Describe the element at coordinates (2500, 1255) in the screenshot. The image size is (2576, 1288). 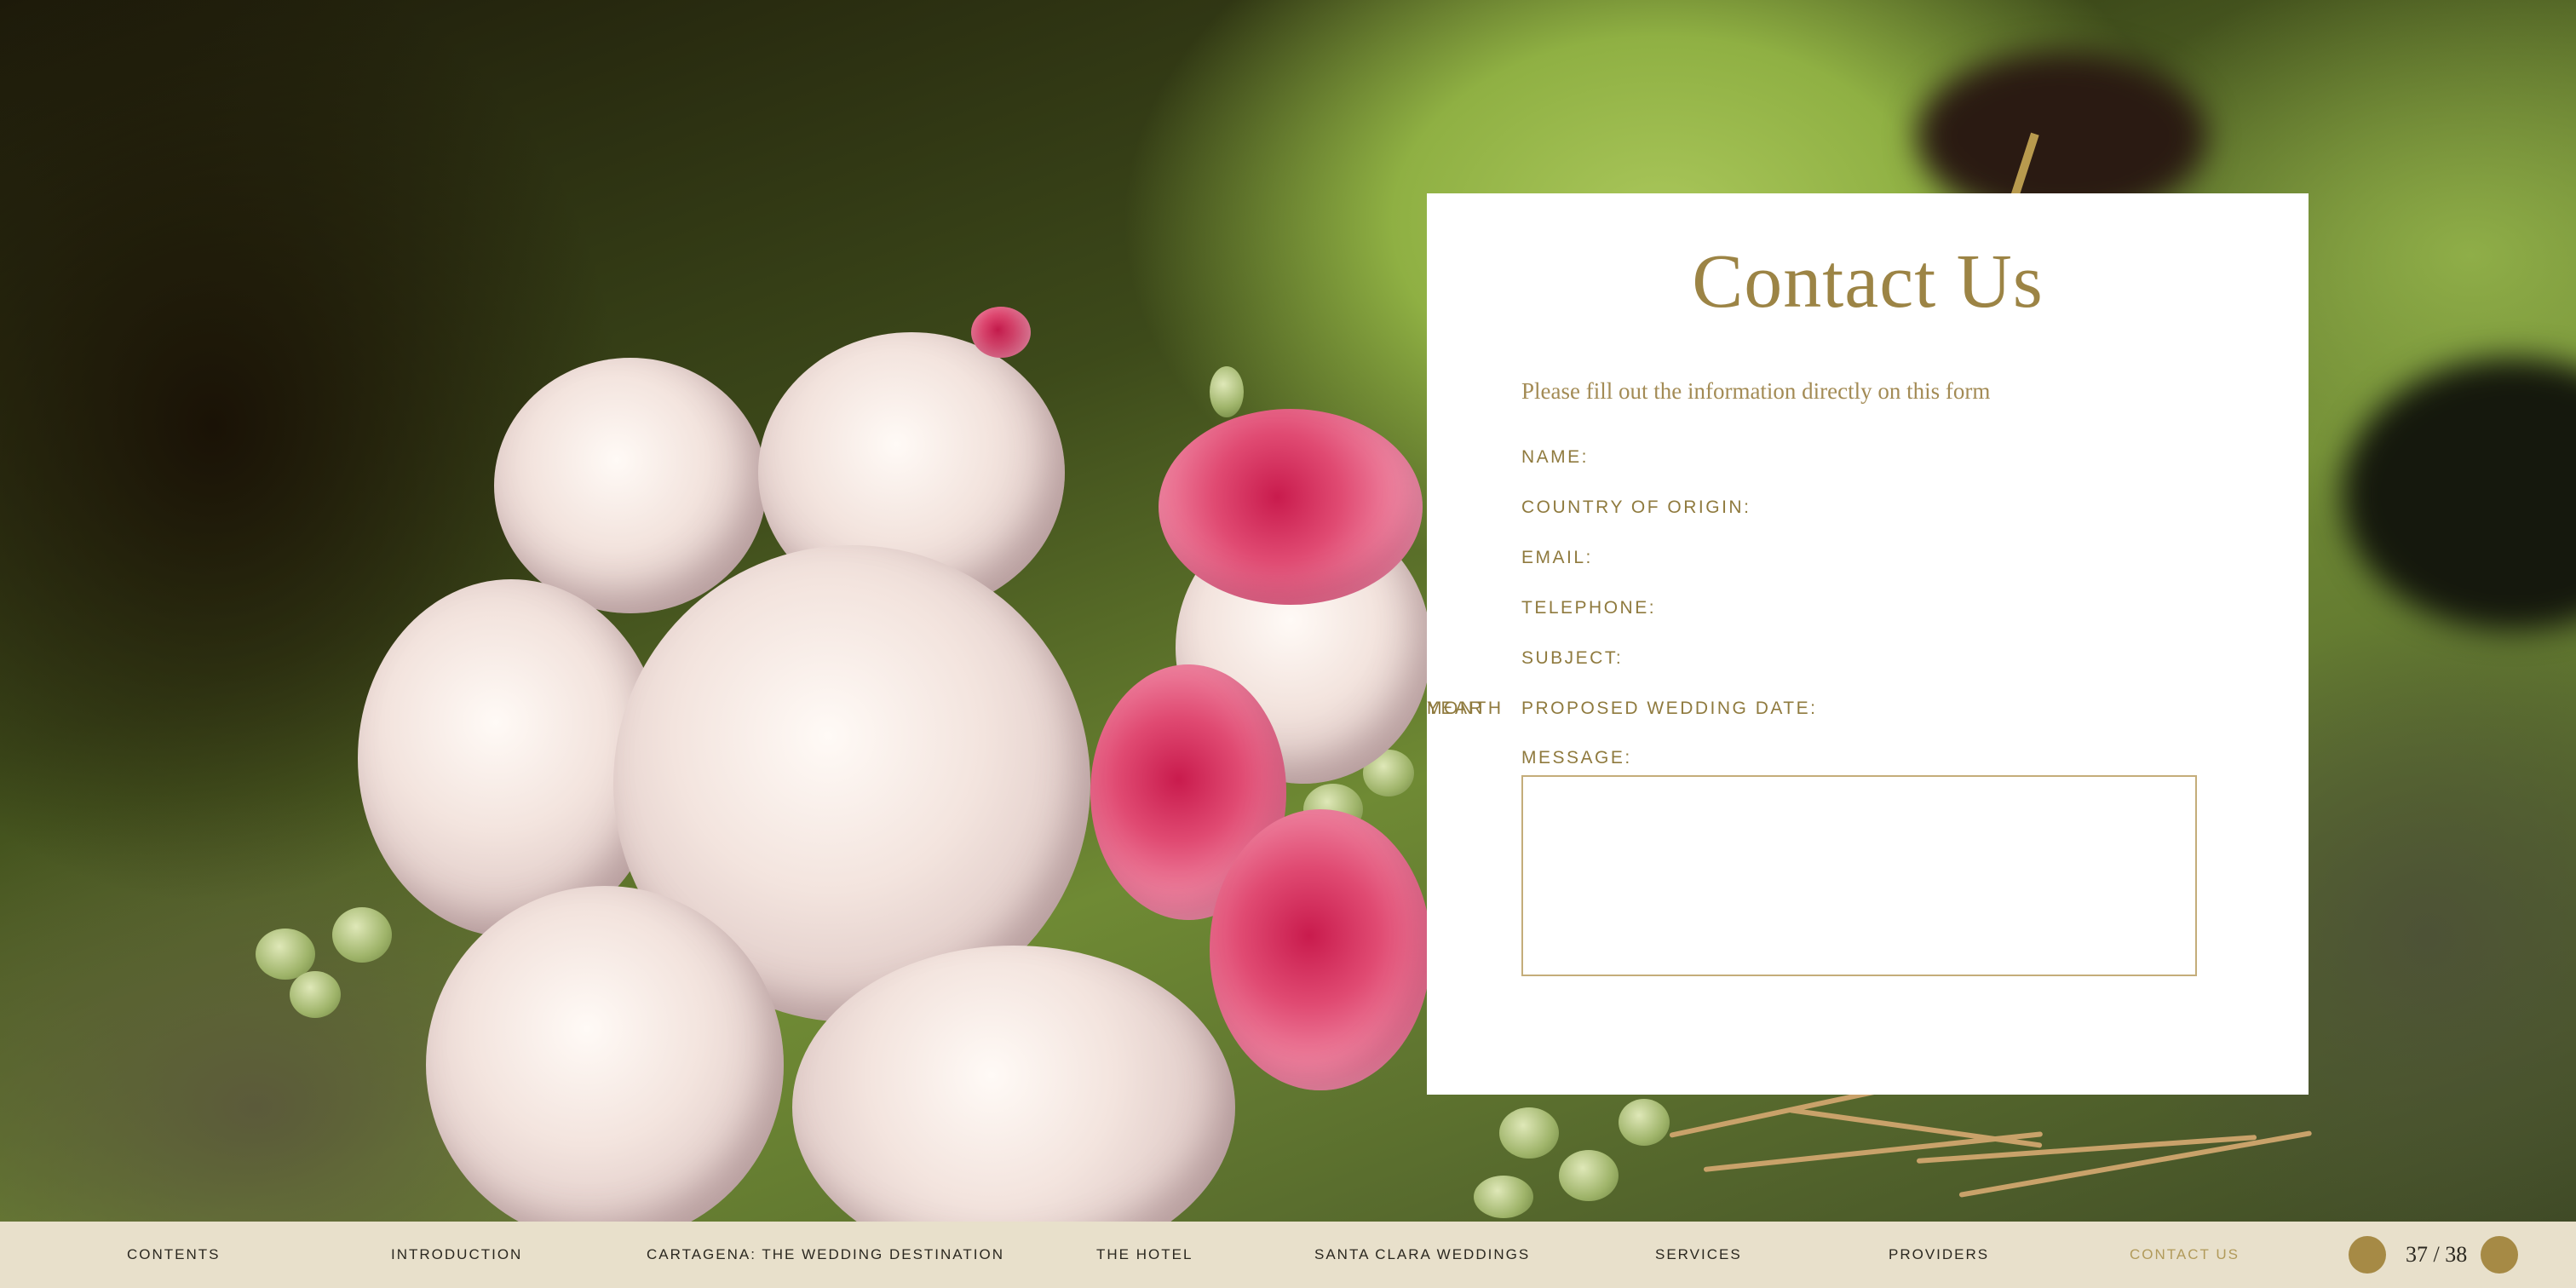
I see `next-page-circle-icon` at that location.